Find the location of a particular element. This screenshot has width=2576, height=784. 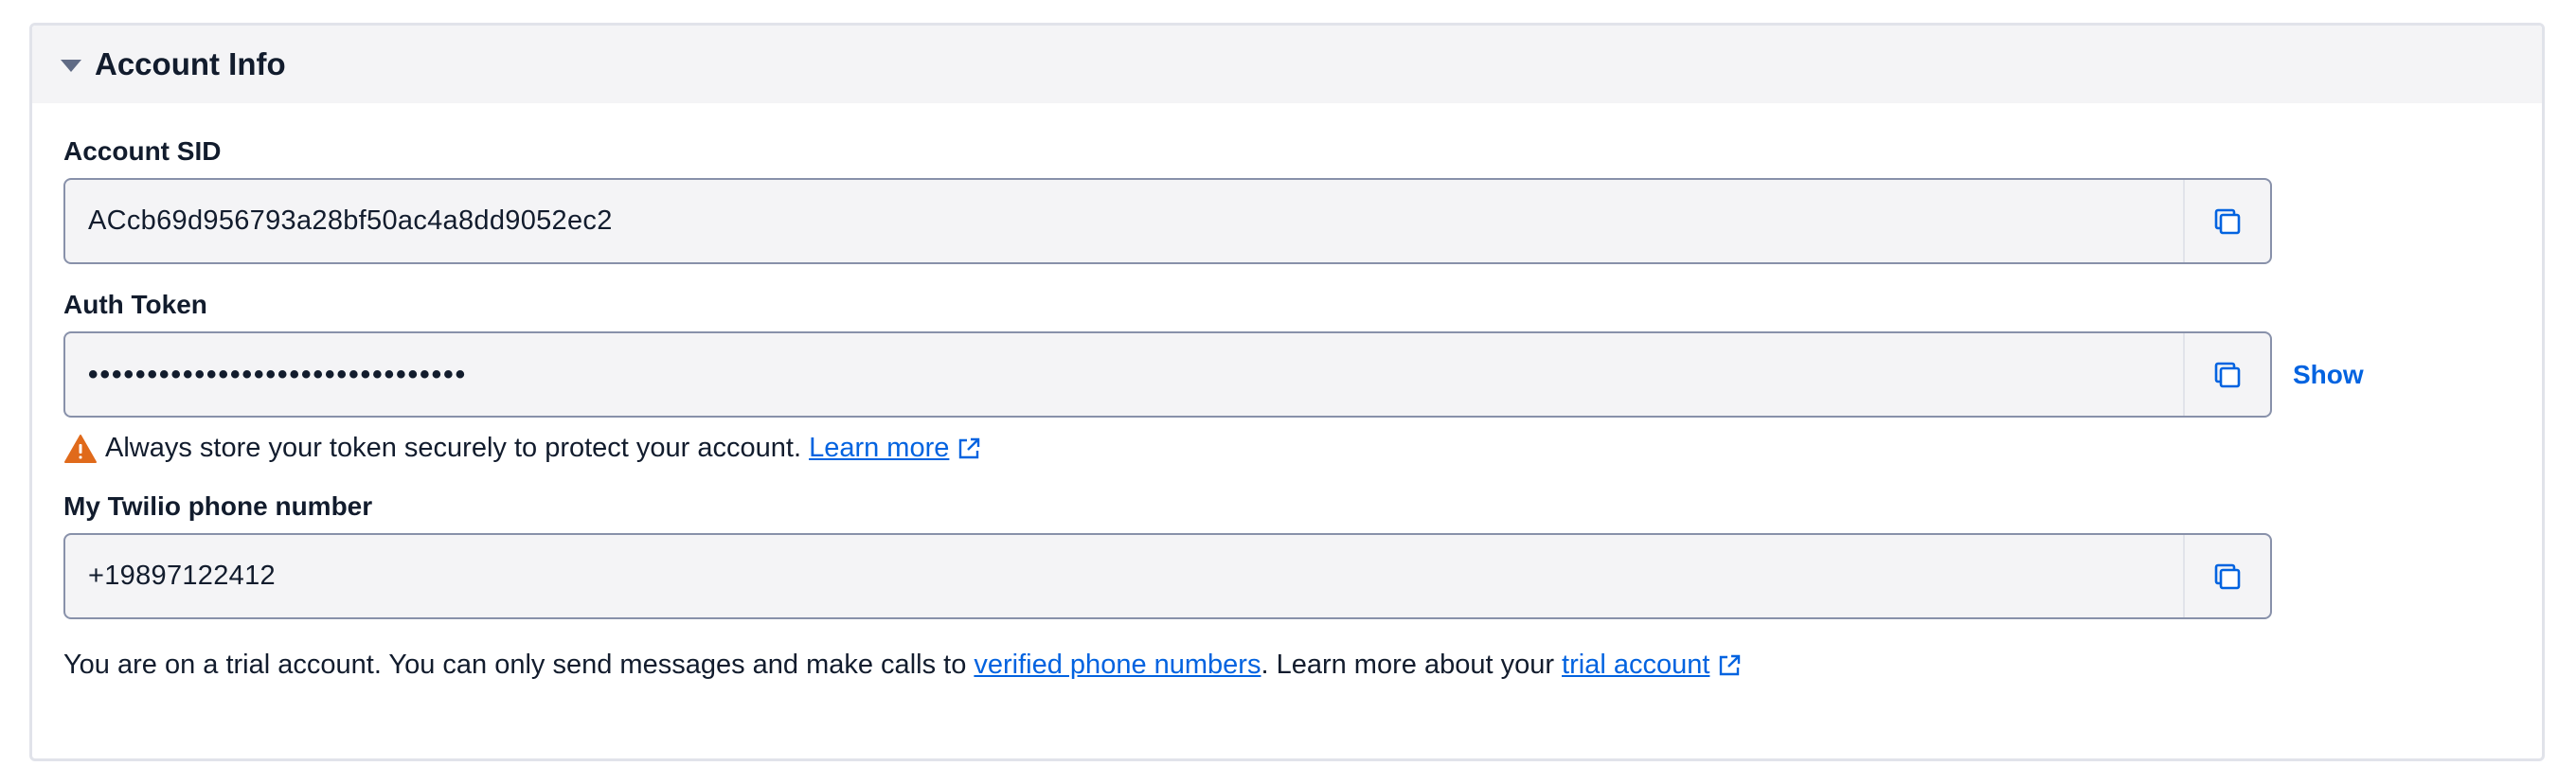

account-sid-label: Account SID is located at coordinates (142, 151).